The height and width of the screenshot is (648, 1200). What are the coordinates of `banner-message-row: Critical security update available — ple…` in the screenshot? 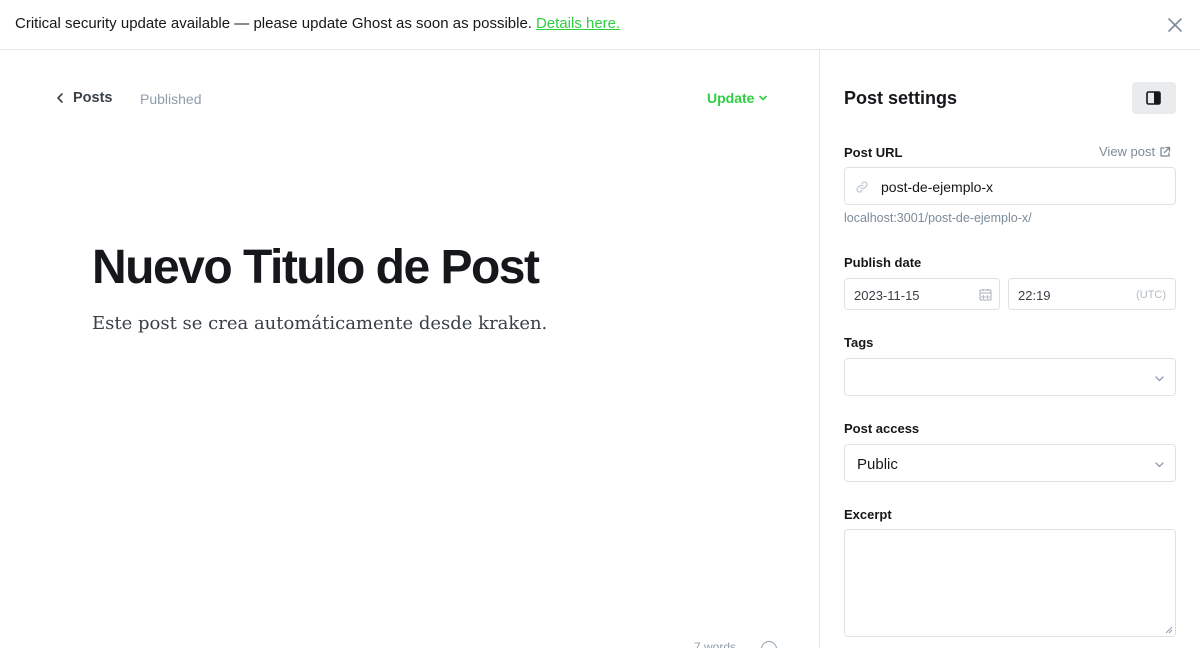 It's located at (317, 23).